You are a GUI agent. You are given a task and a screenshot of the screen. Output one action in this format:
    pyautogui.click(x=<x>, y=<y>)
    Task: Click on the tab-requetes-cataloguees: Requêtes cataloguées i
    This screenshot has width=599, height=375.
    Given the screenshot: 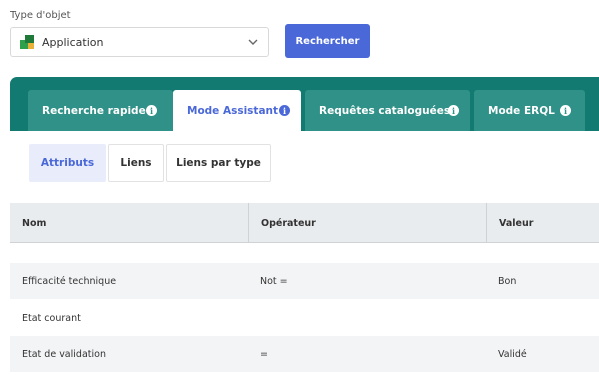 What is the action you would take?
    pyautogui.click(x=387, y=110)
    